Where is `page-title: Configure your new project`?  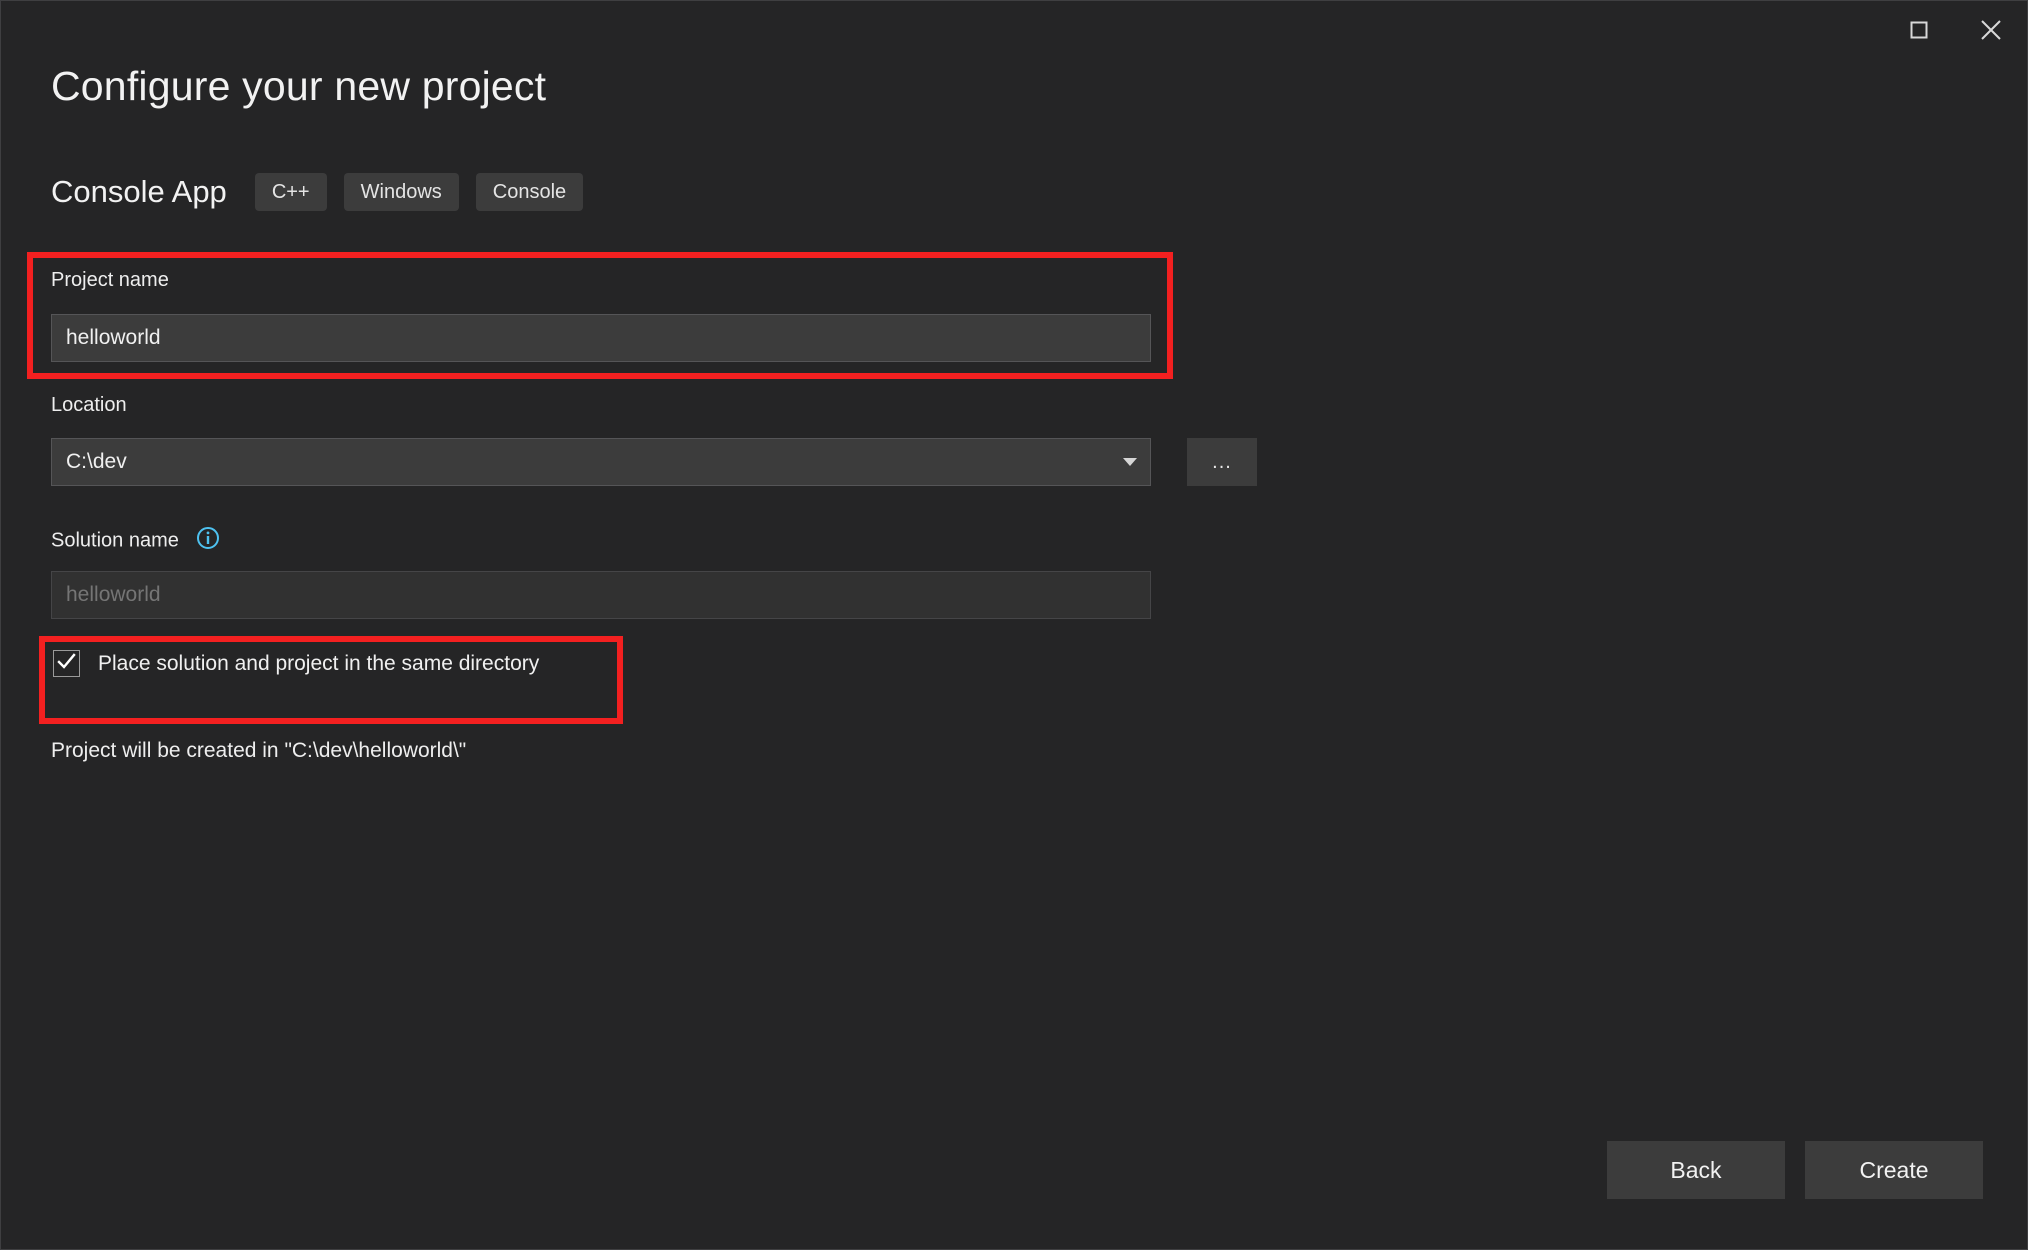 page-title: Configure your new project is located at coordinates (299, 86).